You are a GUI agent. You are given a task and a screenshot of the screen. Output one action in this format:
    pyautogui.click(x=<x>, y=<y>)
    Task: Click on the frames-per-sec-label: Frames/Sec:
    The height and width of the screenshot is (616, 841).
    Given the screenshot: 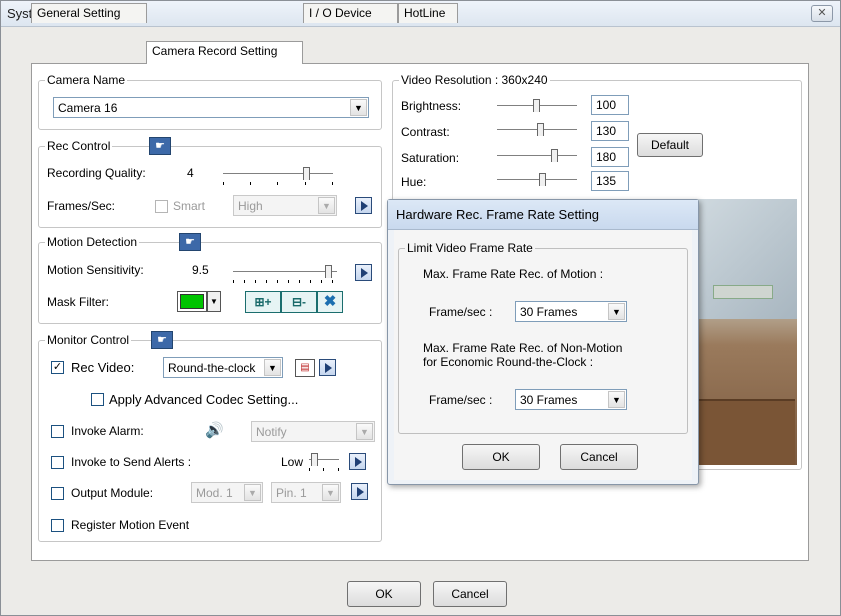 What is the action you would take?
    pyautogui.click(x=81, y=206)
    